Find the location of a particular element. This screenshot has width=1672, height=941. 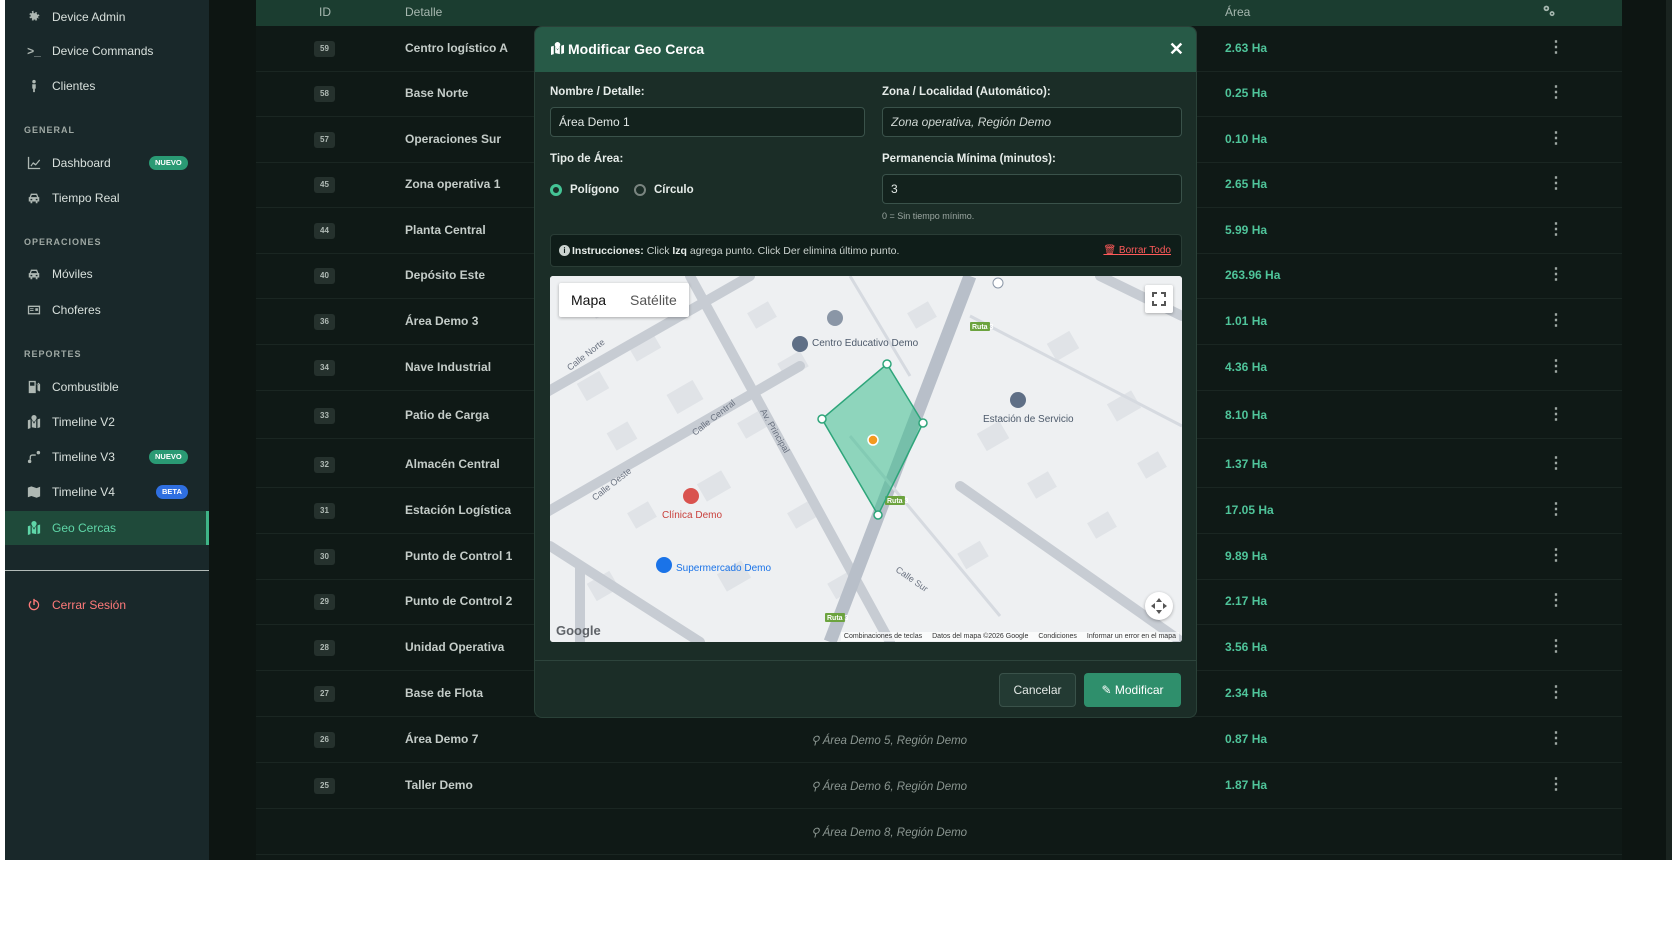

attrib-shortcuts: Combinaciones de teclas is located at coordinates (883, 636).